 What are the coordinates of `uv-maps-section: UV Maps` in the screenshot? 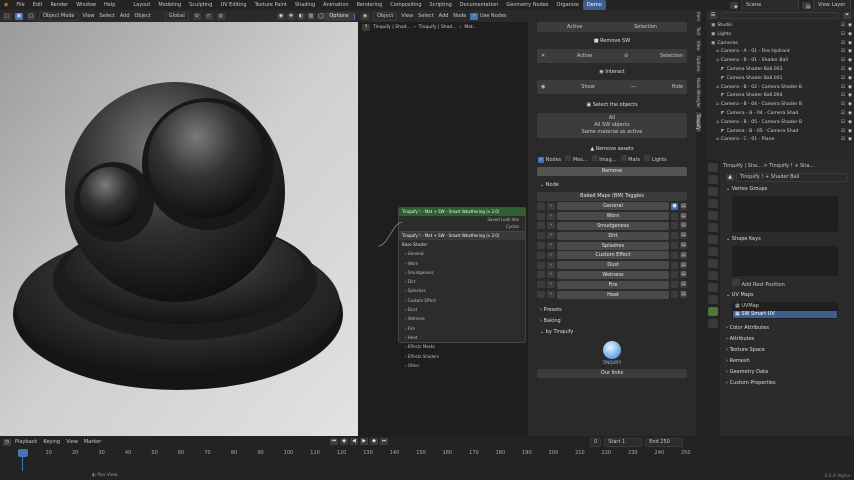 It's located at (743, 295).